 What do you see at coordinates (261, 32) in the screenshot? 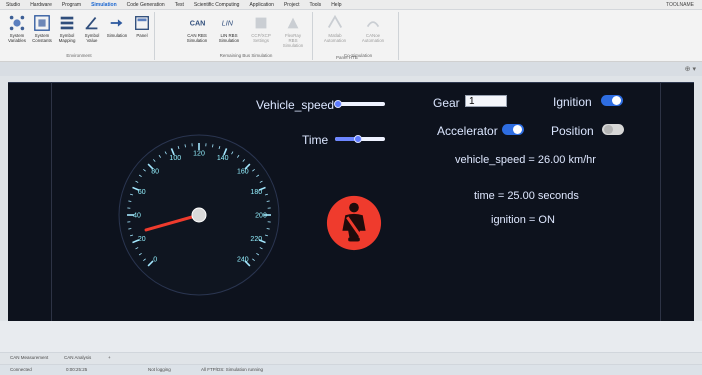
I see `ccp-xcp-settings-button: CCP/XCP Settings` at bounding box center [261, 32].